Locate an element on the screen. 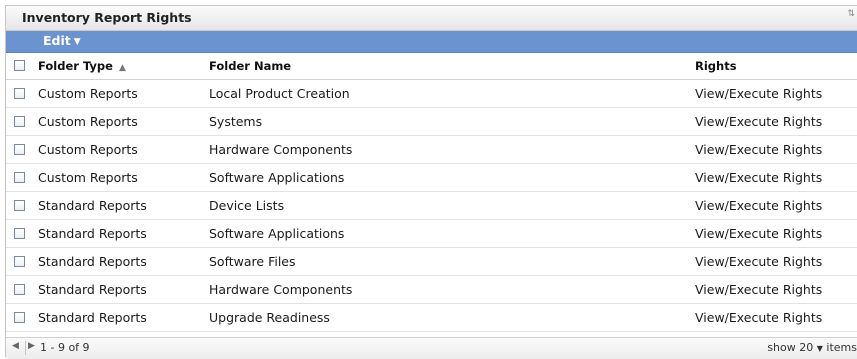 Image resolution: width=857 pixels, height=359 pixels. column-header-label: Folder Type is located at coordinates (75, 66).